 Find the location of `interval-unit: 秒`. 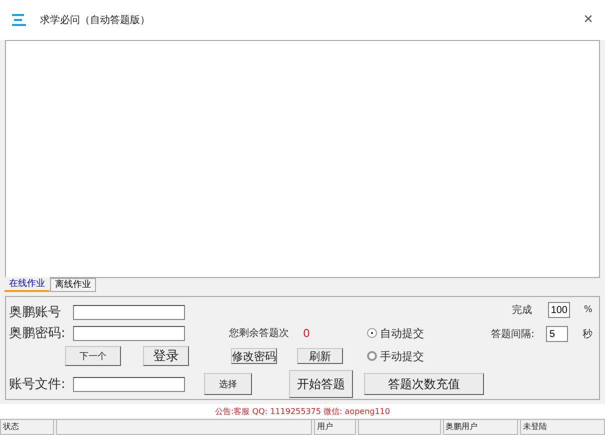

interval-unit: 秒 is located at coordinates (587, 334).